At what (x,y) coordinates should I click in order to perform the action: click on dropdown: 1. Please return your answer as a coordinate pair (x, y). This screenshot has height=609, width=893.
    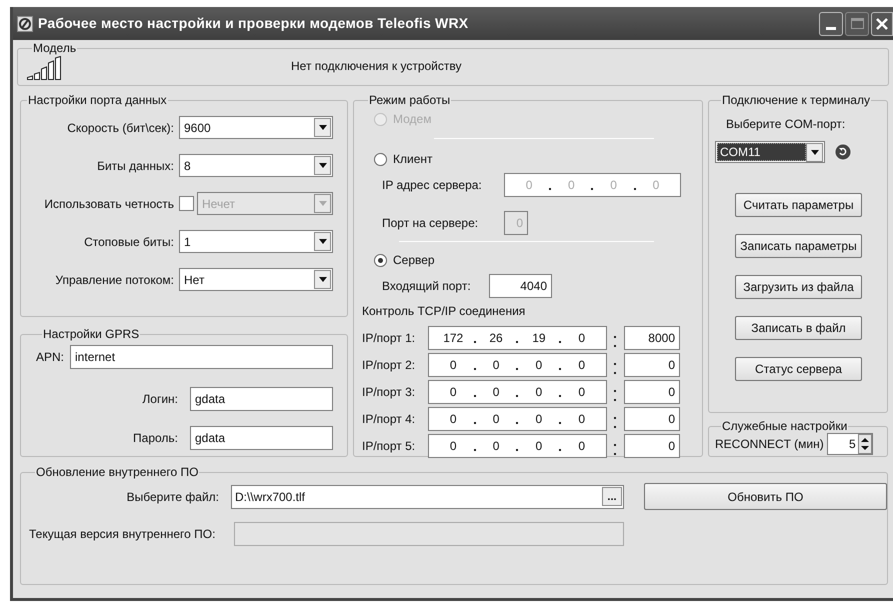
    Looking at the image, I should click on (256, 241).